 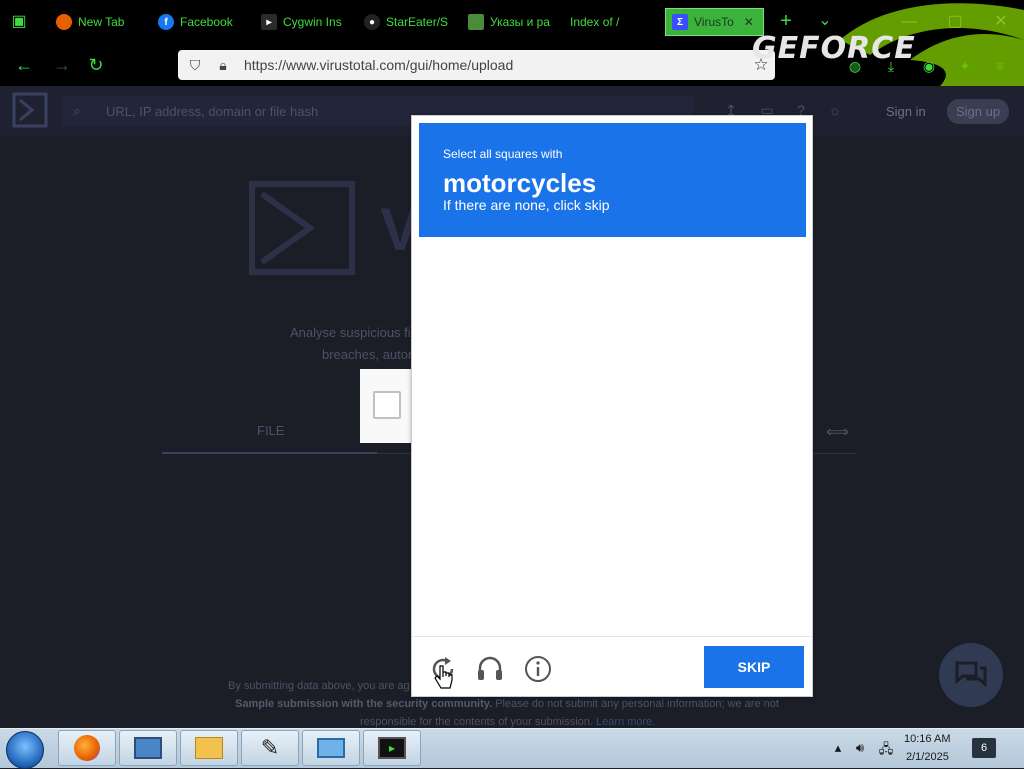 What do you see at coordinates (166, 22) in the screenshot?
I see `facebook-icon: f` at bounding box center [166, 22].